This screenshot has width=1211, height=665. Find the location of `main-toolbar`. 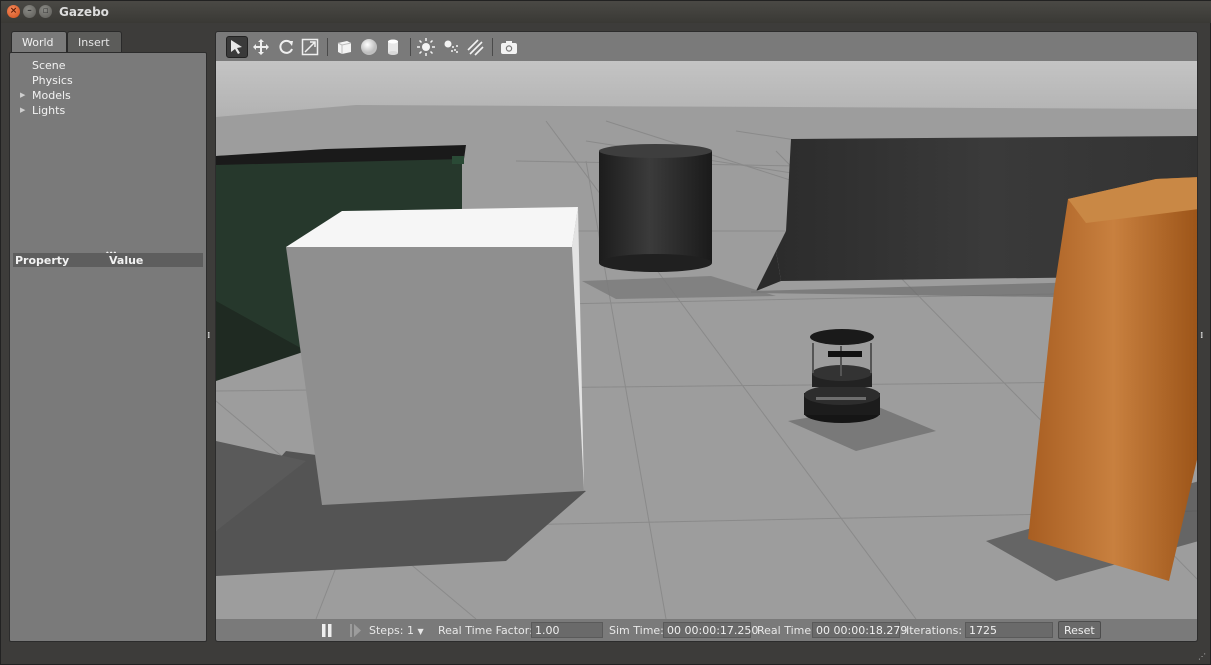

main-toolbar is located at coordinates (706, 46).